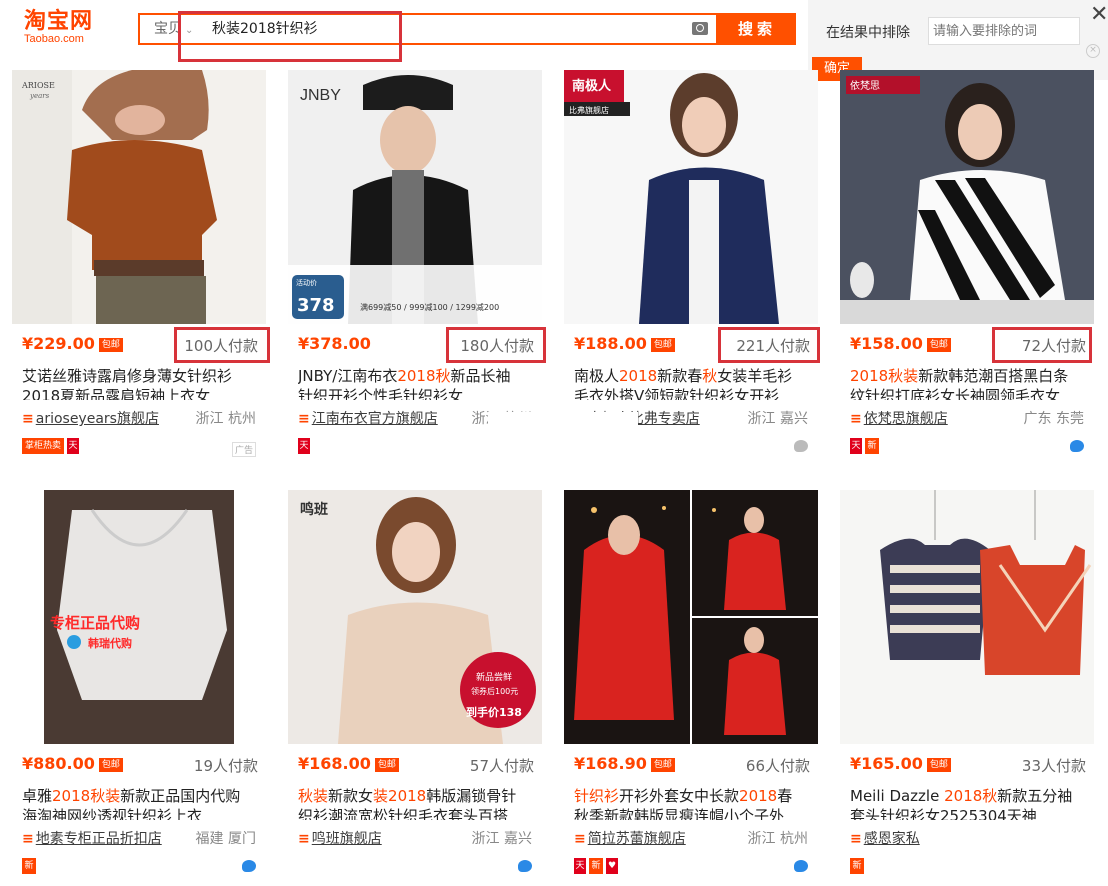  Describe the element at coordinates (900, 763) in the screenshot. I see `product-price: ¥165.00 包邮` at that location.